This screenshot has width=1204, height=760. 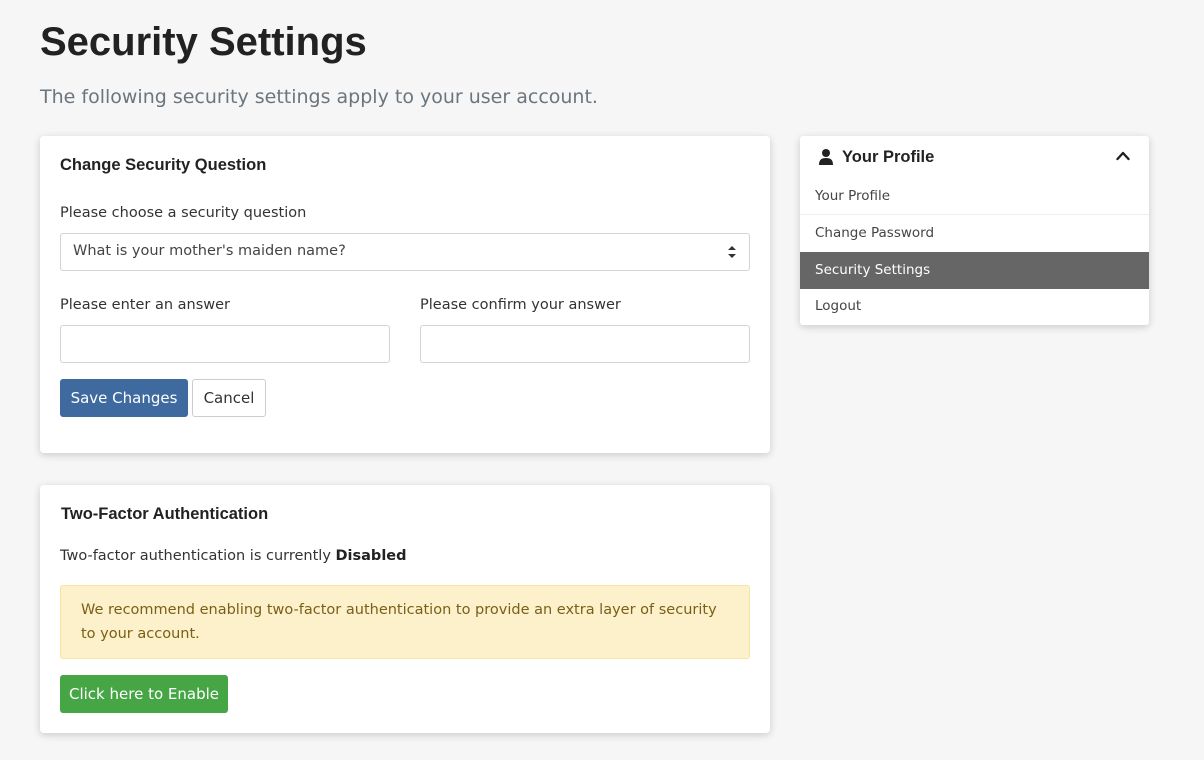 What do you see at coordinates (974, 306) in the screenshot?
I see `sidebar-item-logout: Logout` at bounding box center [974, 306].